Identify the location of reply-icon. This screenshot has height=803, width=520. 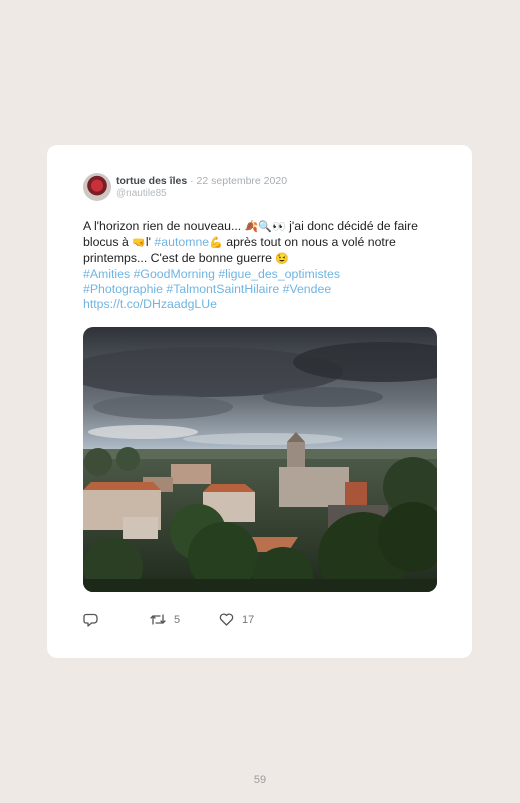
(90, 620).